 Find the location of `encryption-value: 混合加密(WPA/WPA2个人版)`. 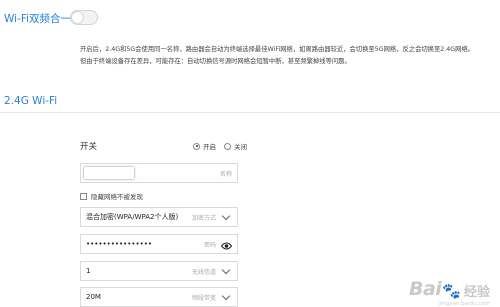

encryption-value: 混合加密(WPA/WPA2个人版) is located at coordinates (132, 217).